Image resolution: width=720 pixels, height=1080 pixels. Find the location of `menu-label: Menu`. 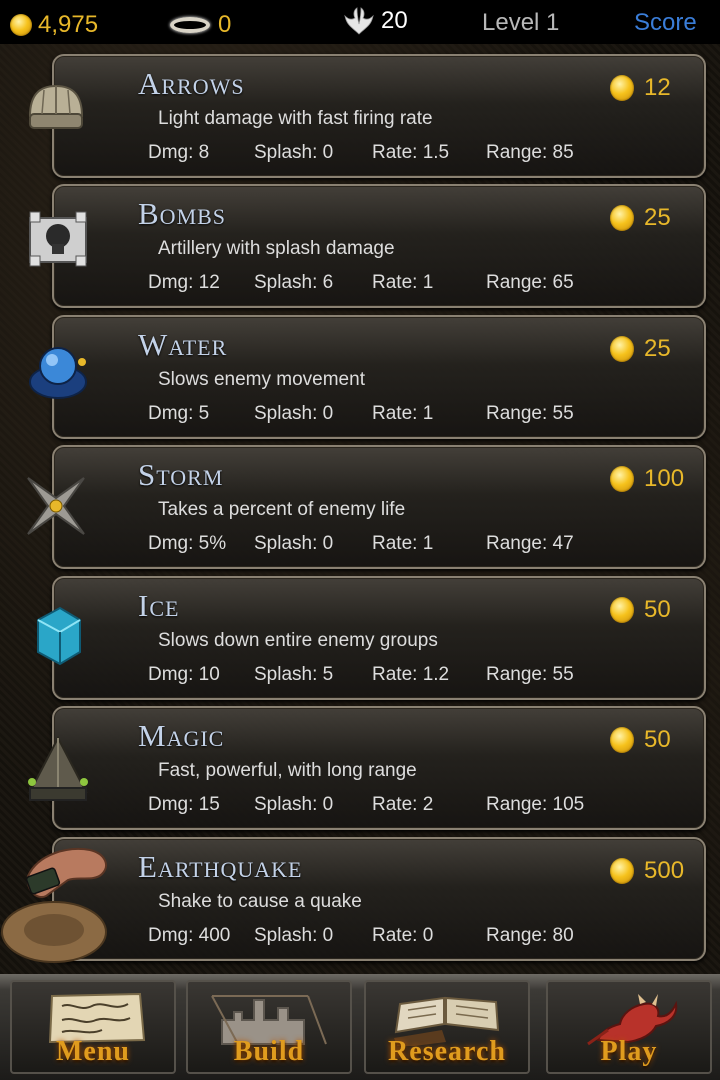

menu-label: Menu is located at coordinates (93, 1051).